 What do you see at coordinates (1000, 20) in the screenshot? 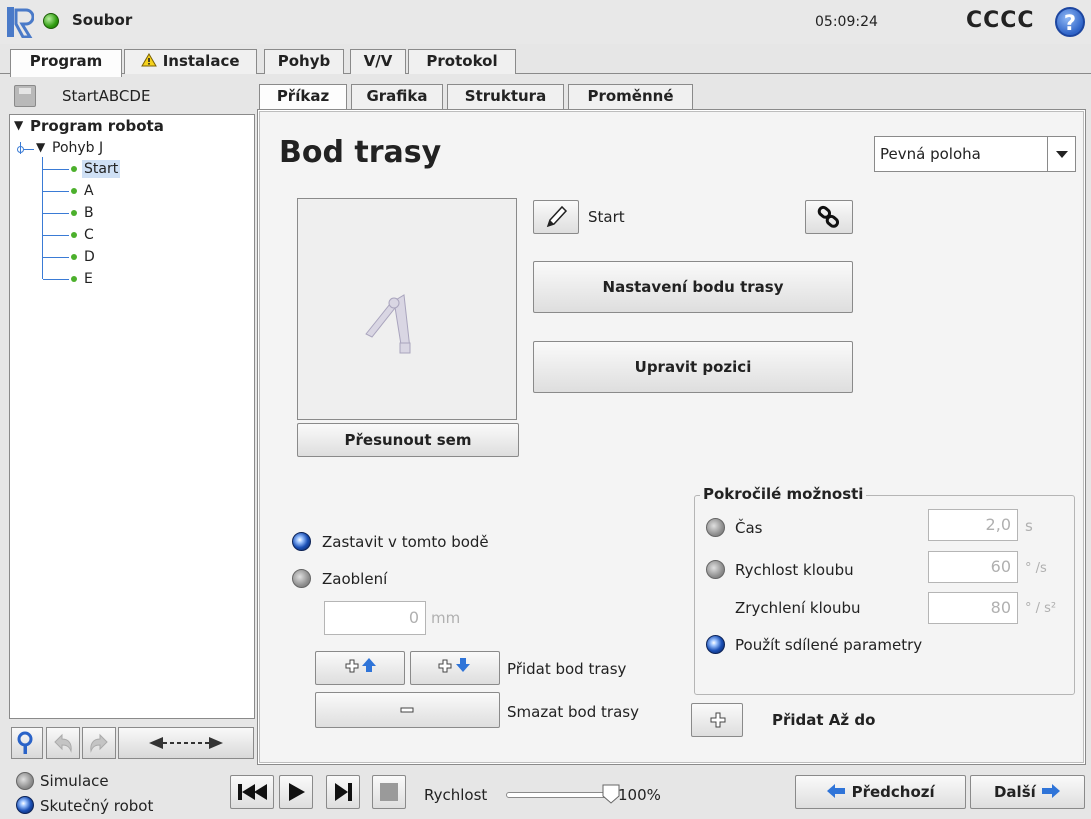
I see `robot-name: CCCC` at bounding box center [1000, 20].